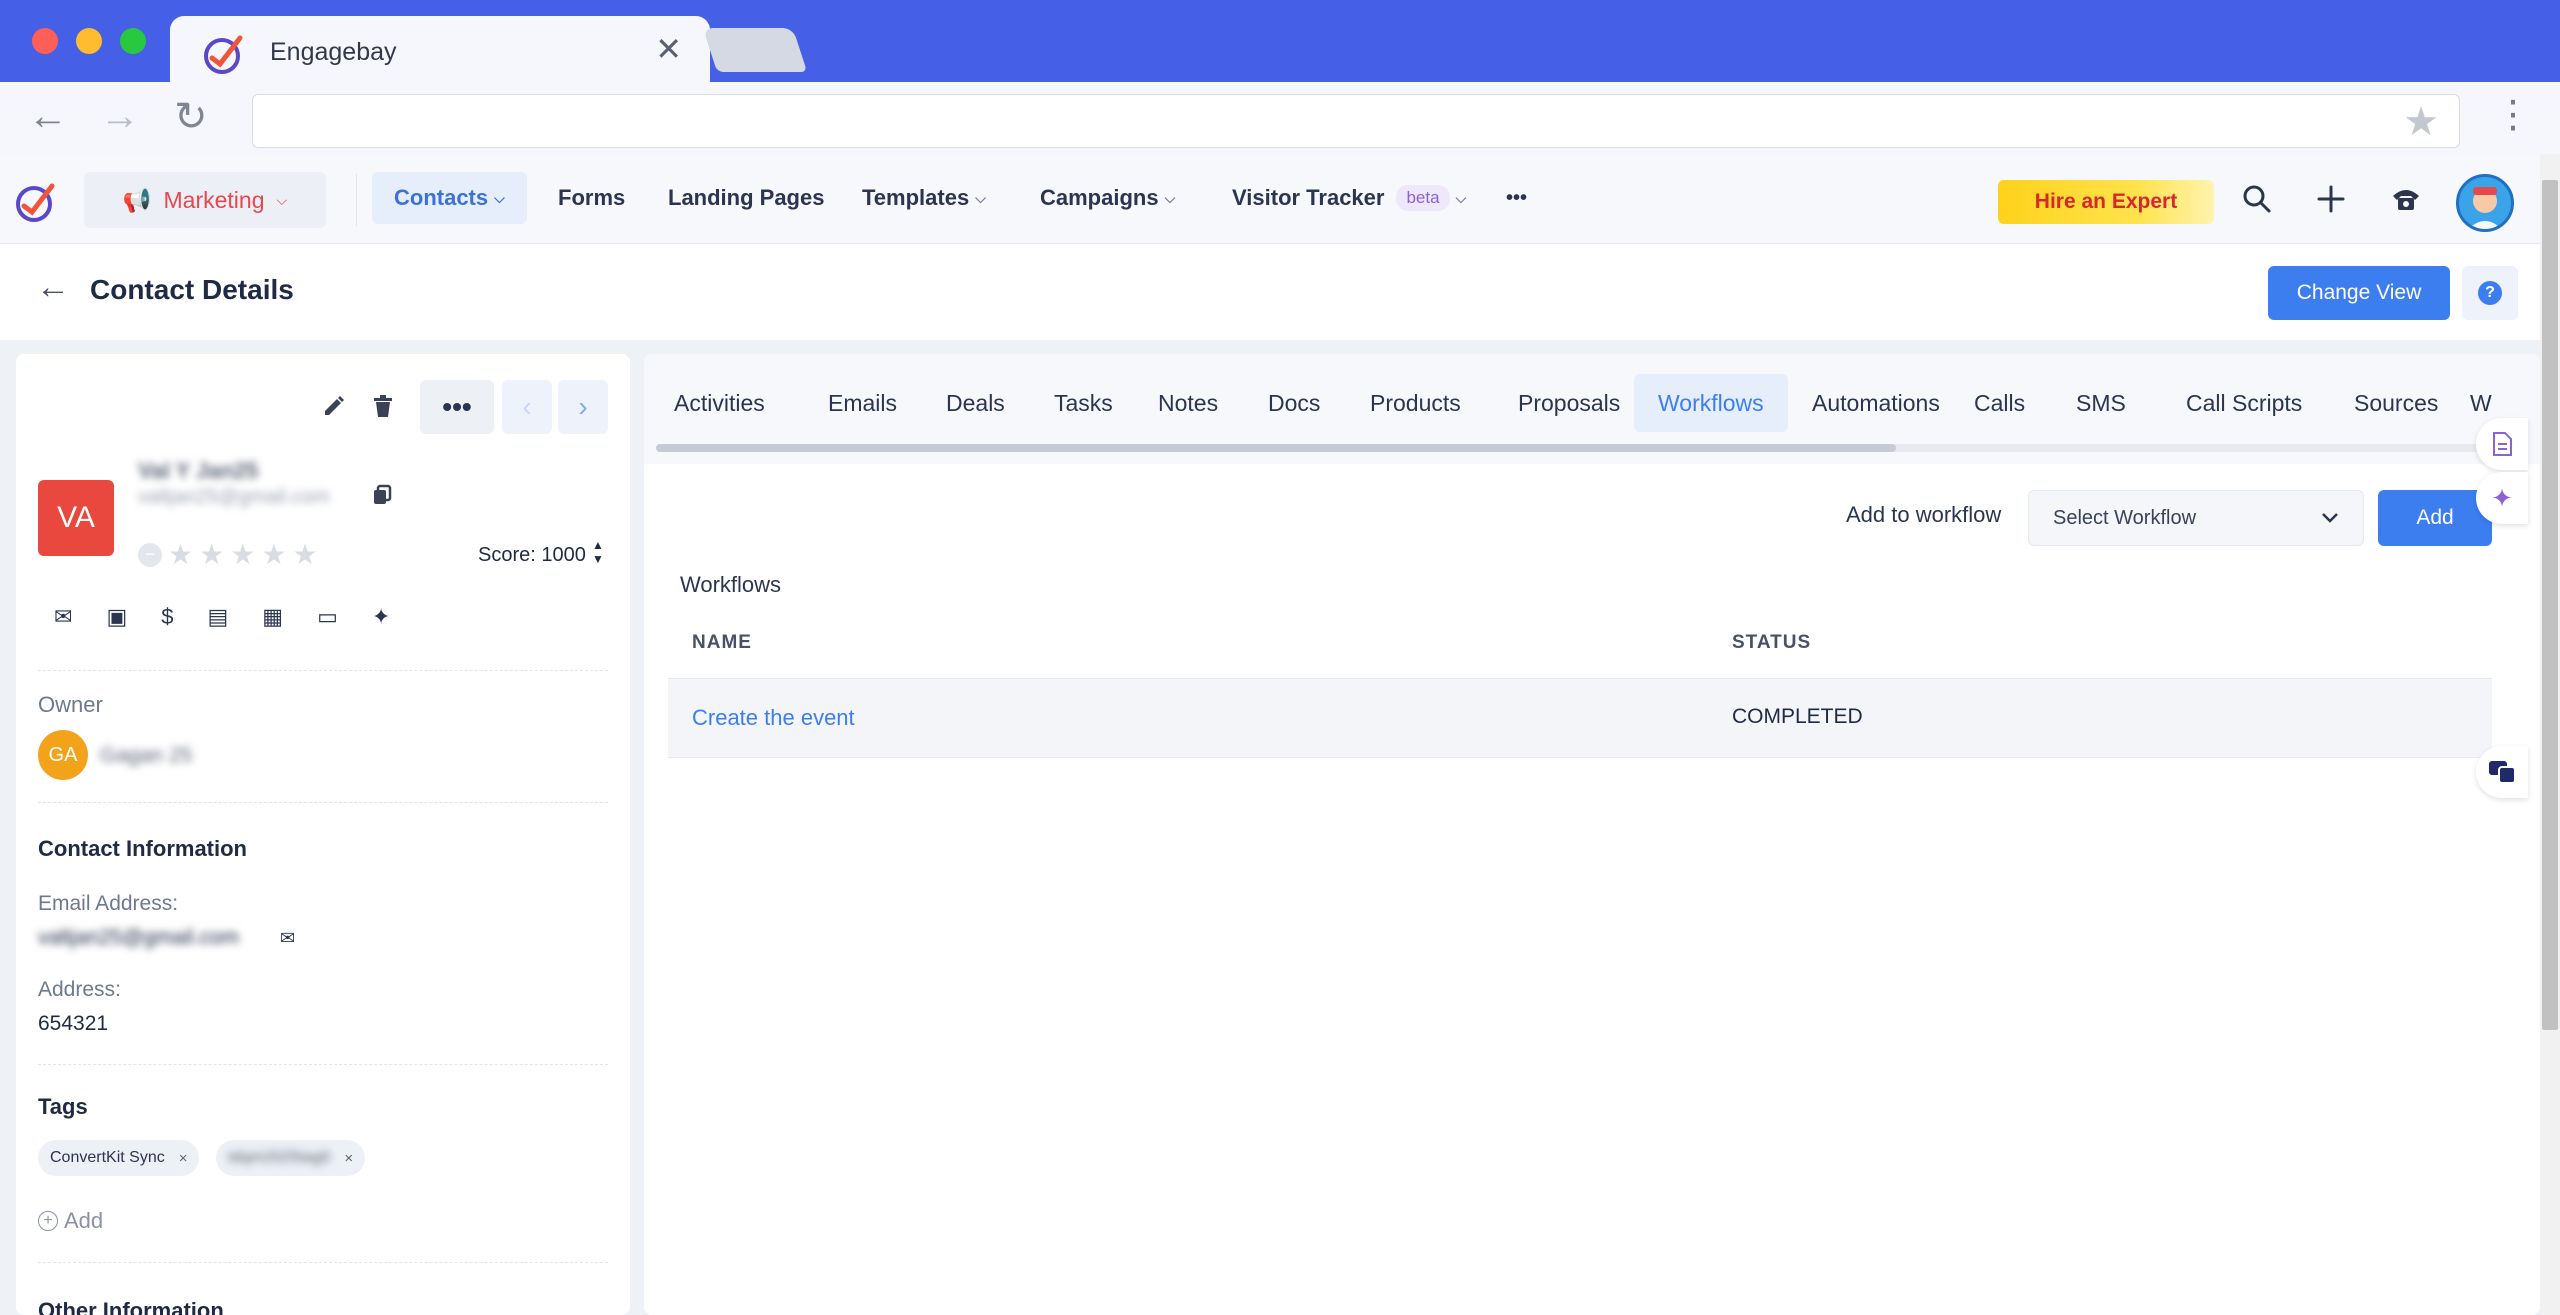 The height and width of the screenshot is (1315, 2560). What do you see at coordinates (2359, 293) in the screenshot?
I see `change-view-button: Change View` at bounding box center [2359, 293].